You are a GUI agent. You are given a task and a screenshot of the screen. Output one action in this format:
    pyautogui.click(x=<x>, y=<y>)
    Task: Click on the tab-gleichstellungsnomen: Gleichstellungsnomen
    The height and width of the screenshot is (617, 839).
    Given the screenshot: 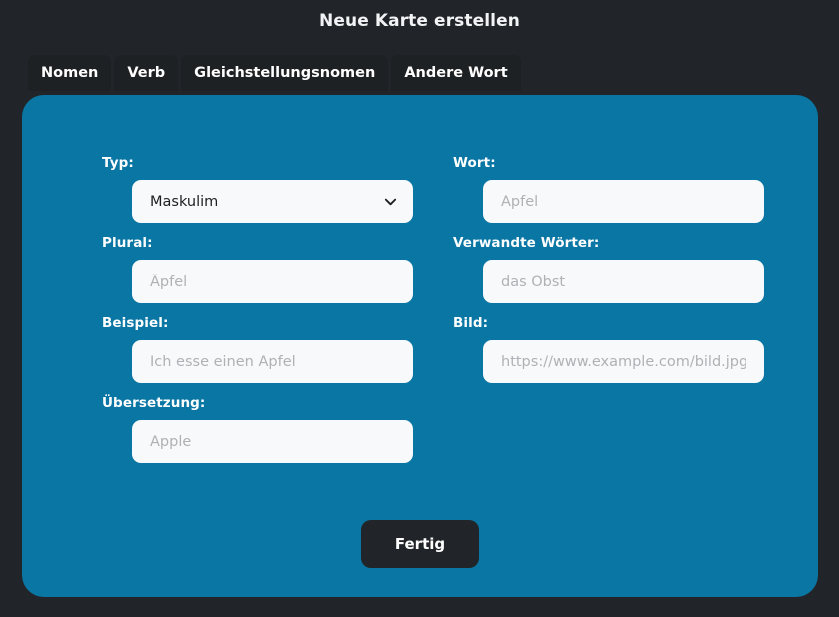 What is the action you would take?
    pyautogui.click(x=285, y=73)
    